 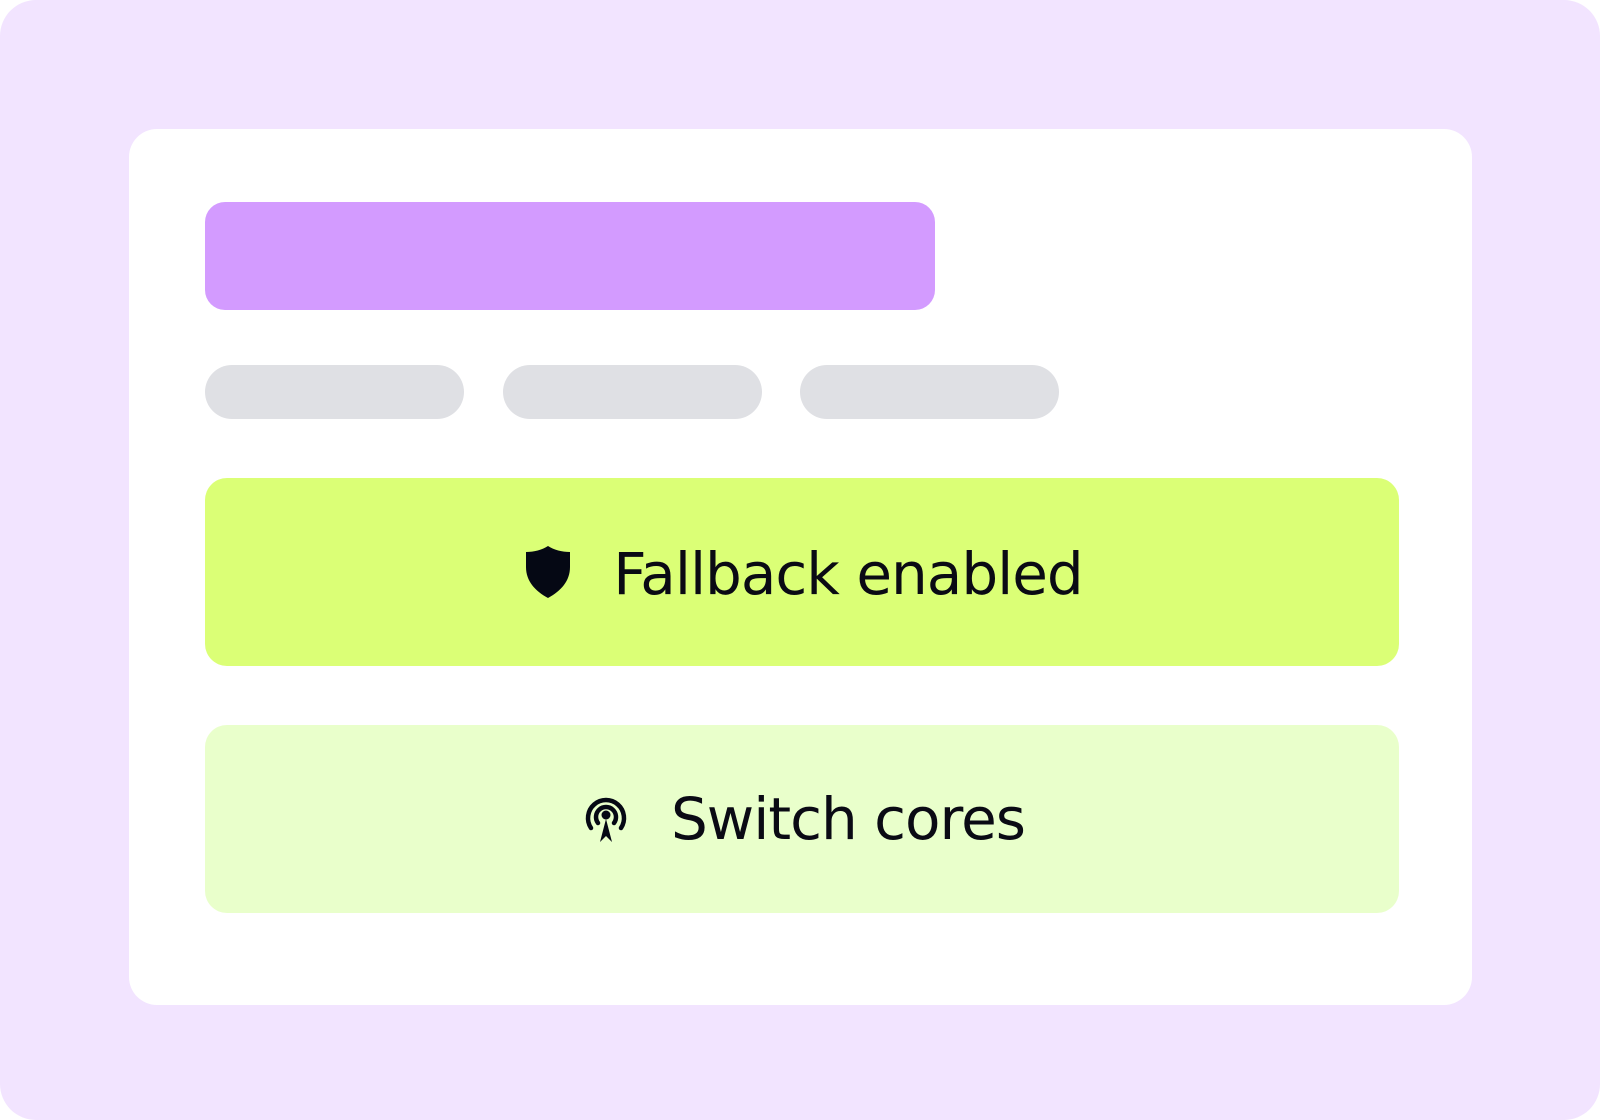 What do you see at coordinates (548, 572) in the screenshot?
I see `shield-icon` at bounding box center [548, 572].